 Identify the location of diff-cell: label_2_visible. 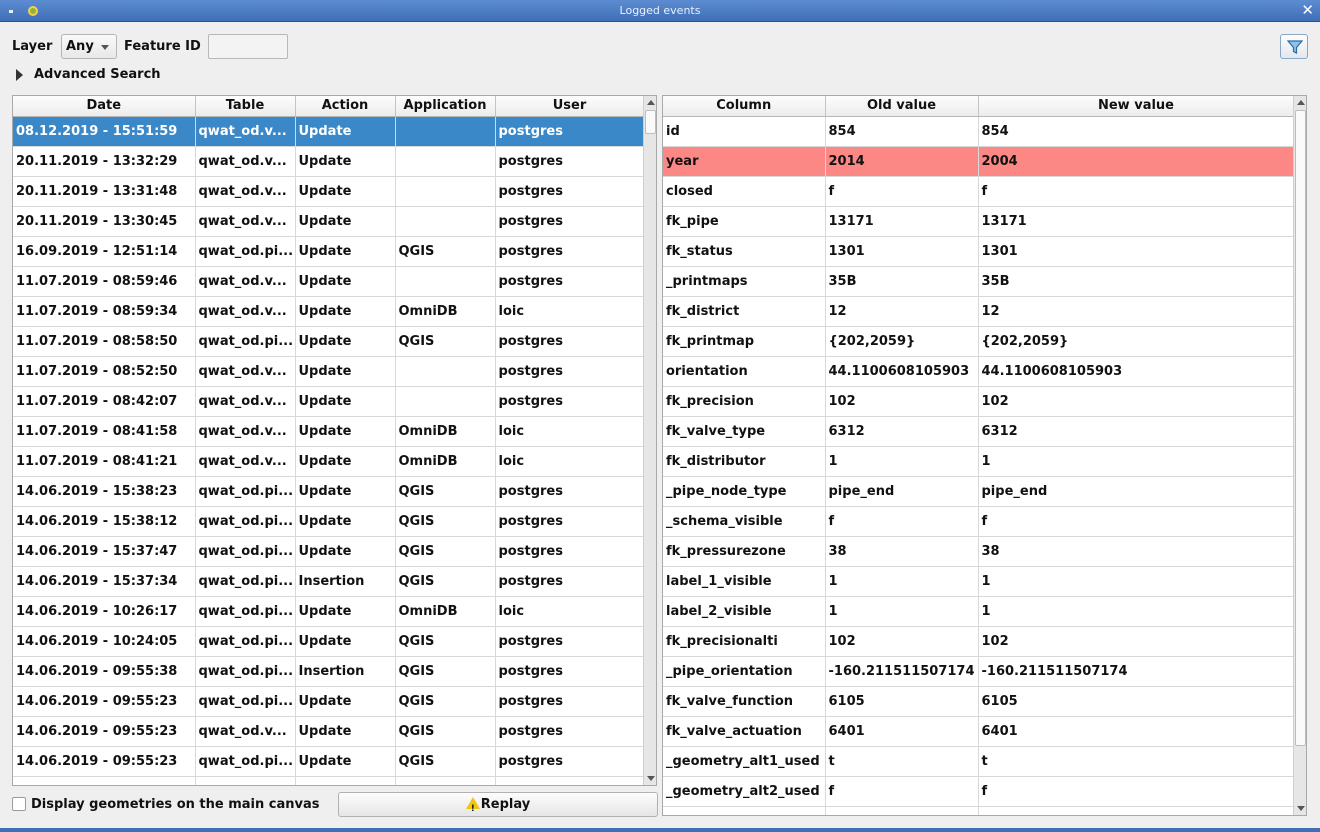
(744, 611).